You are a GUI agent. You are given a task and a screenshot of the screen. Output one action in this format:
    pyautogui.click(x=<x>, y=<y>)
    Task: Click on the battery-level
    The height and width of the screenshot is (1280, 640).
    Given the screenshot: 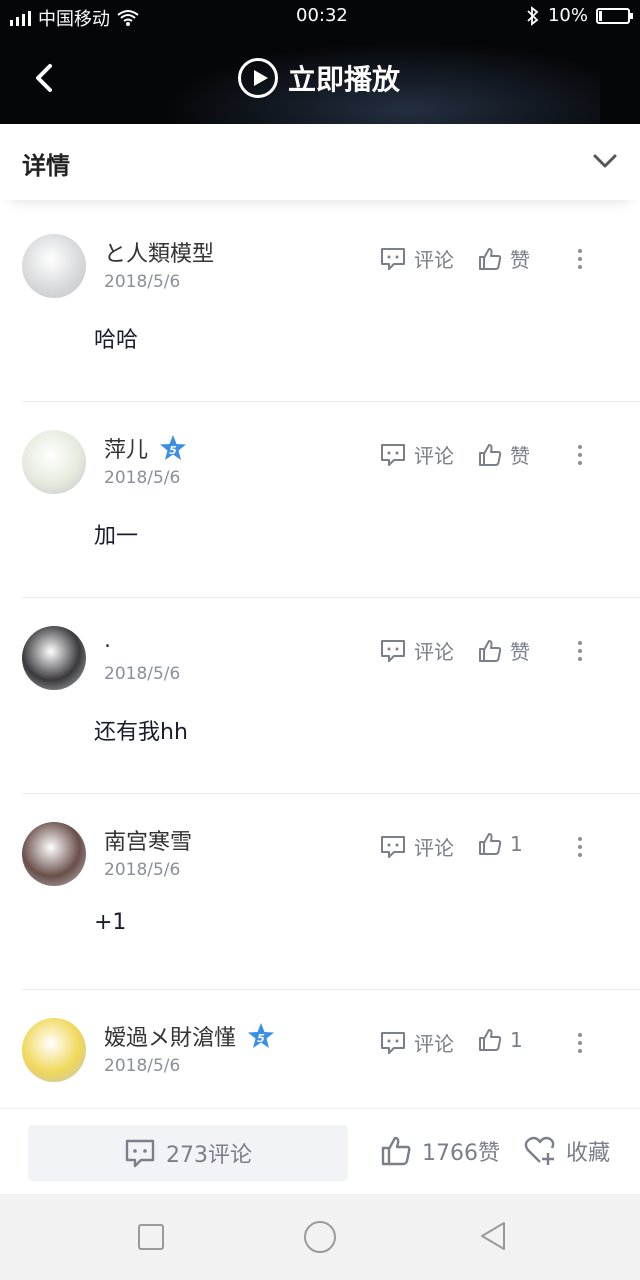 What is the action you would take?
    pyautogui.click(x=600, y=15)
    